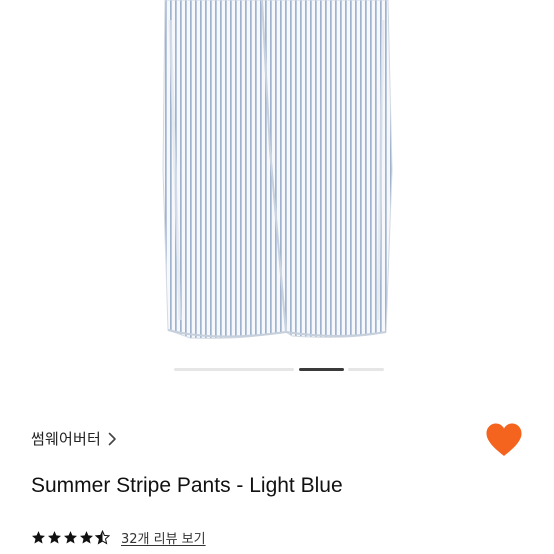 The height and width of the screenshot is (554, 554). I want to click on brand-link: 썸웨어버터, so click(74, 438).